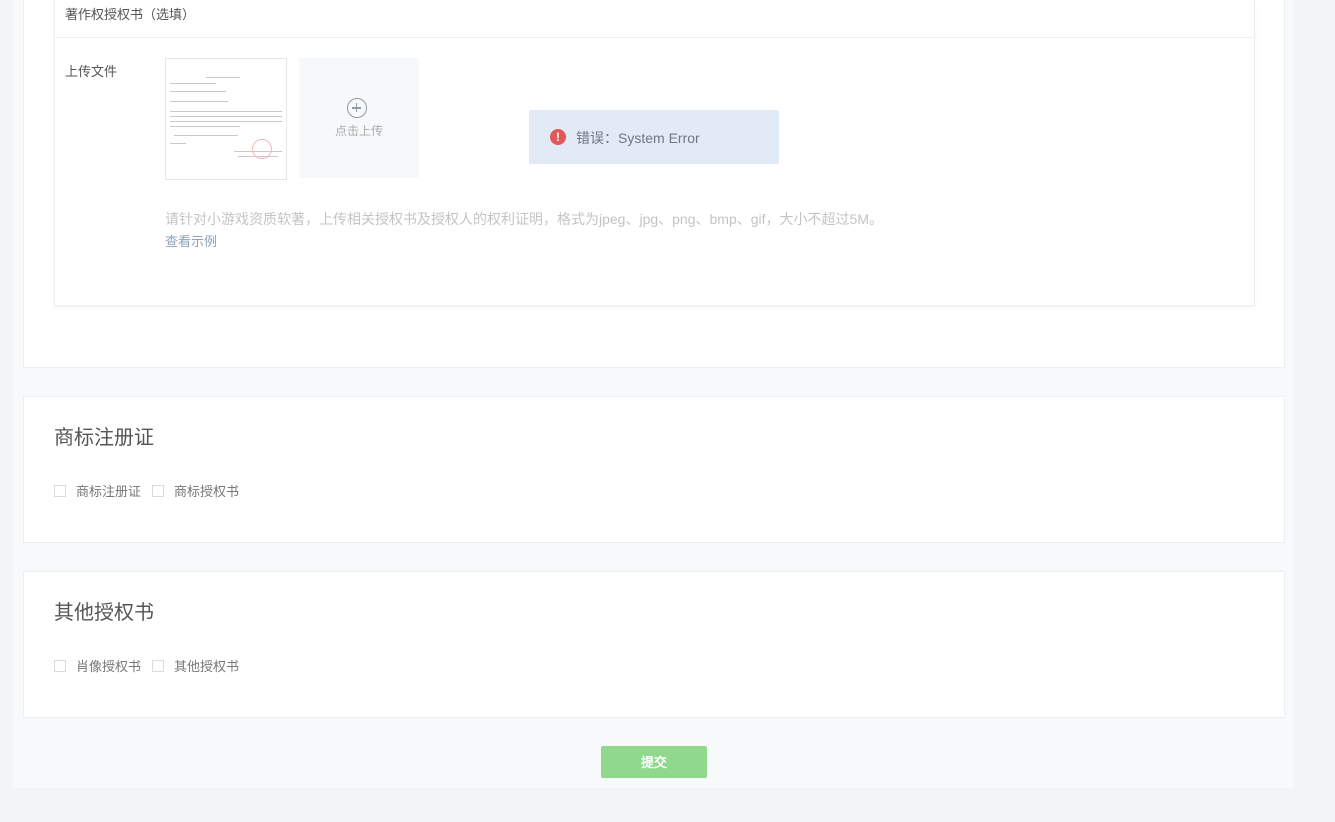 This screenshot has width=1335, height=822. What do you see at coordinates (1331, 411) in the screenshot?
I see `scrollbar` at bounding box center [1331, 411].